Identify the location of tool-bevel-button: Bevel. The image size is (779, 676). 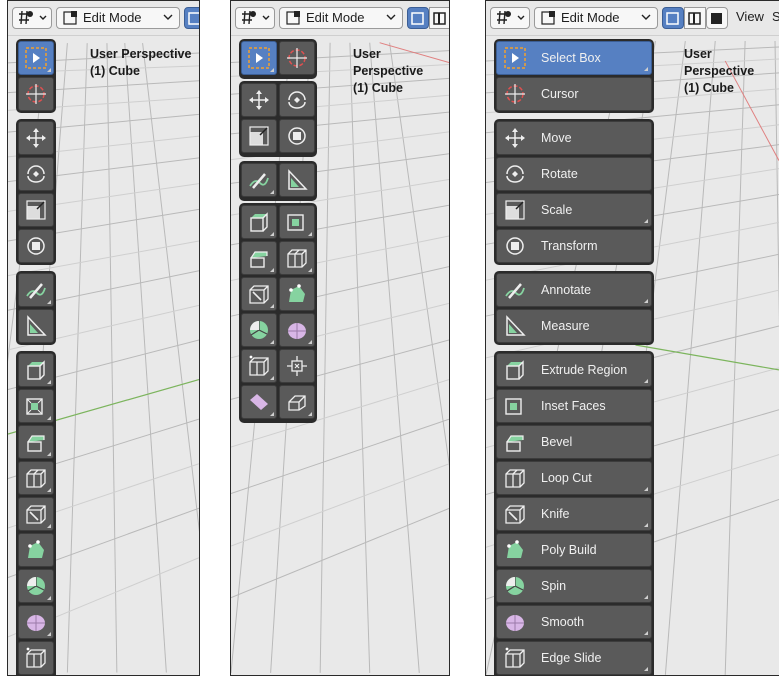
(574, 442).